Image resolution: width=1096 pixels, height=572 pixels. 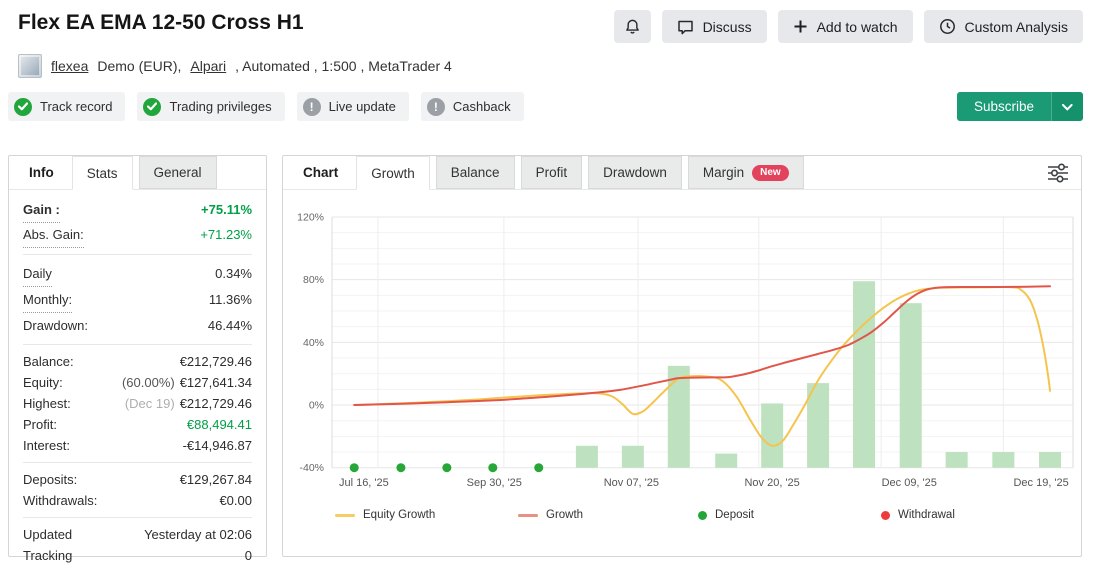 I want to click on sidebar-tab-general: General, so click(x=177, y=172).